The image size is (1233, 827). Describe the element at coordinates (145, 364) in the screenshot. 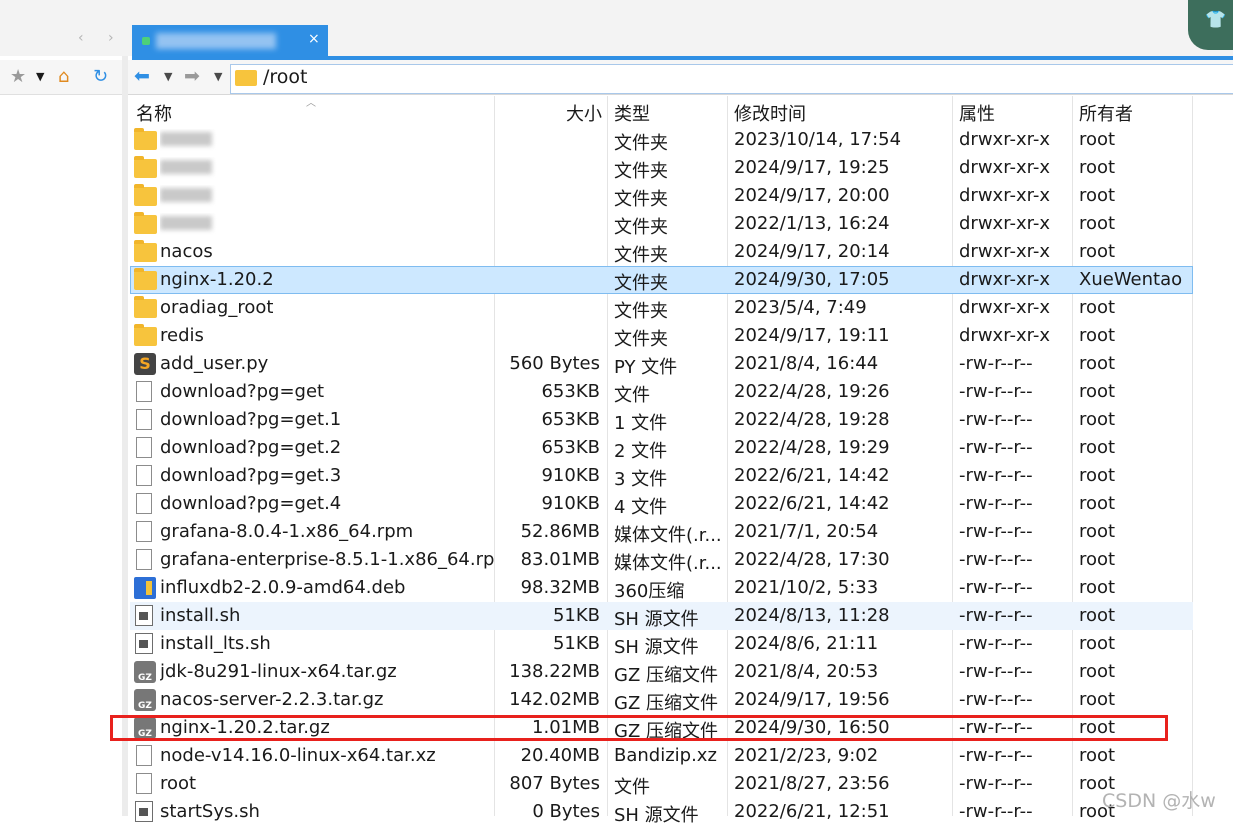

I see `python-file-icon: S` at that location.